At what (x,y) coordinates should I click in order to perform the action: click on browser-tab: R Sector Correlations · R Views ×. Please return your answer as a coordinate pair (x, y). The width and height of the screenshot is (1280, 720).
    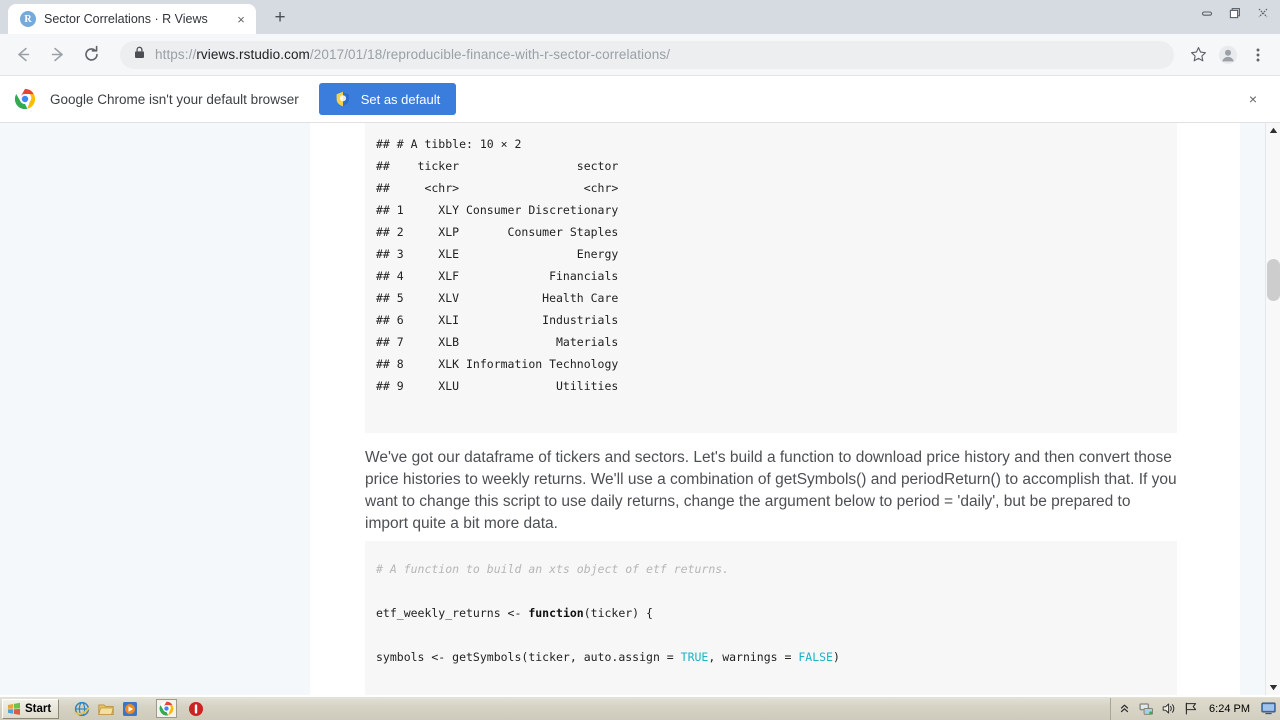
    Looking at the image, I should click on (132, 19).